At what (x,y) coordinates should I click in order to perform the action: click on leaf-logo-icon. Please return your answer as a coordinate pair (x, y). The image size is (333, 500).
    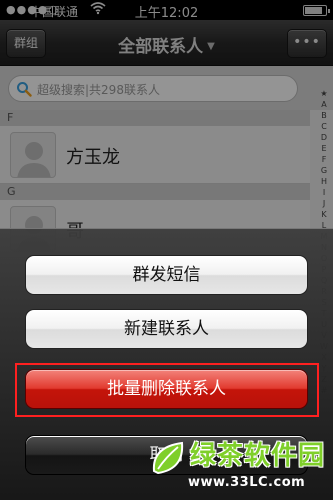
    Looking at the image, I should click on (169, 458).